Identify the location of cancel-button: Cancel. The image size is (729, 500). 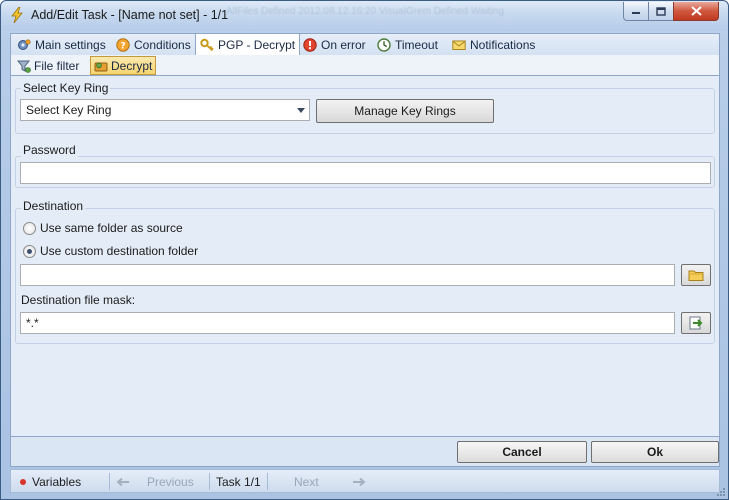
(522, 452).